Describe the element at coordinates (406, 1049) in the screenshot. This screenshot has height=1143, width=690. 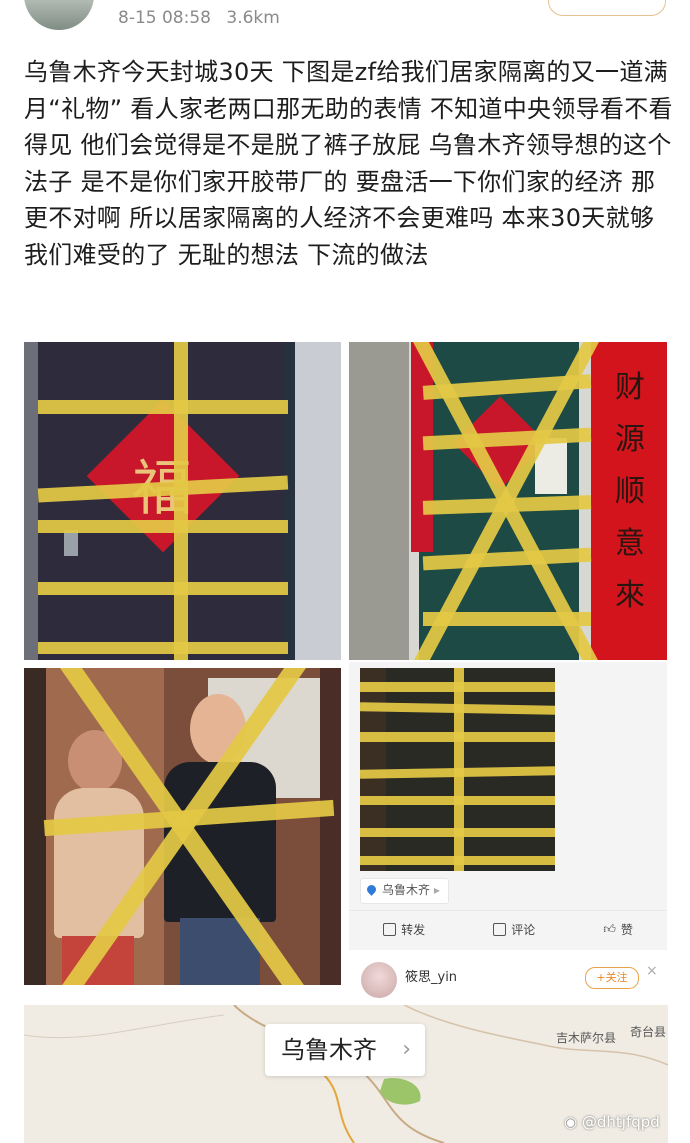
I see `chevron-right-icon: ›` at that location.